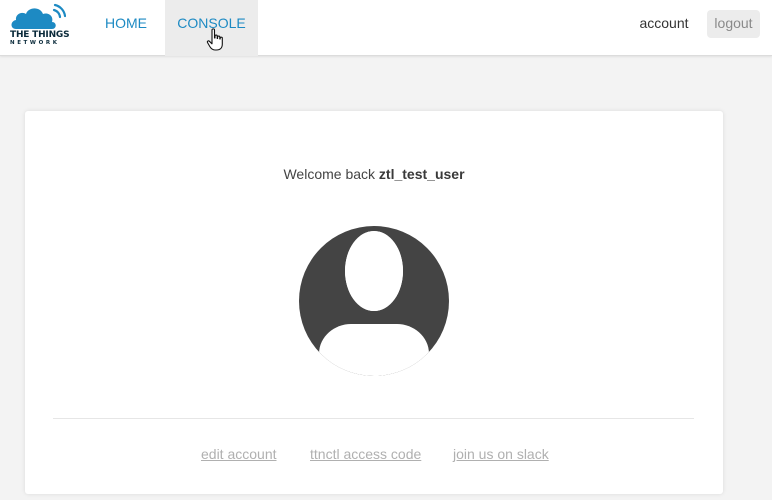  I want to click on account-link: account, so click(664, 23).